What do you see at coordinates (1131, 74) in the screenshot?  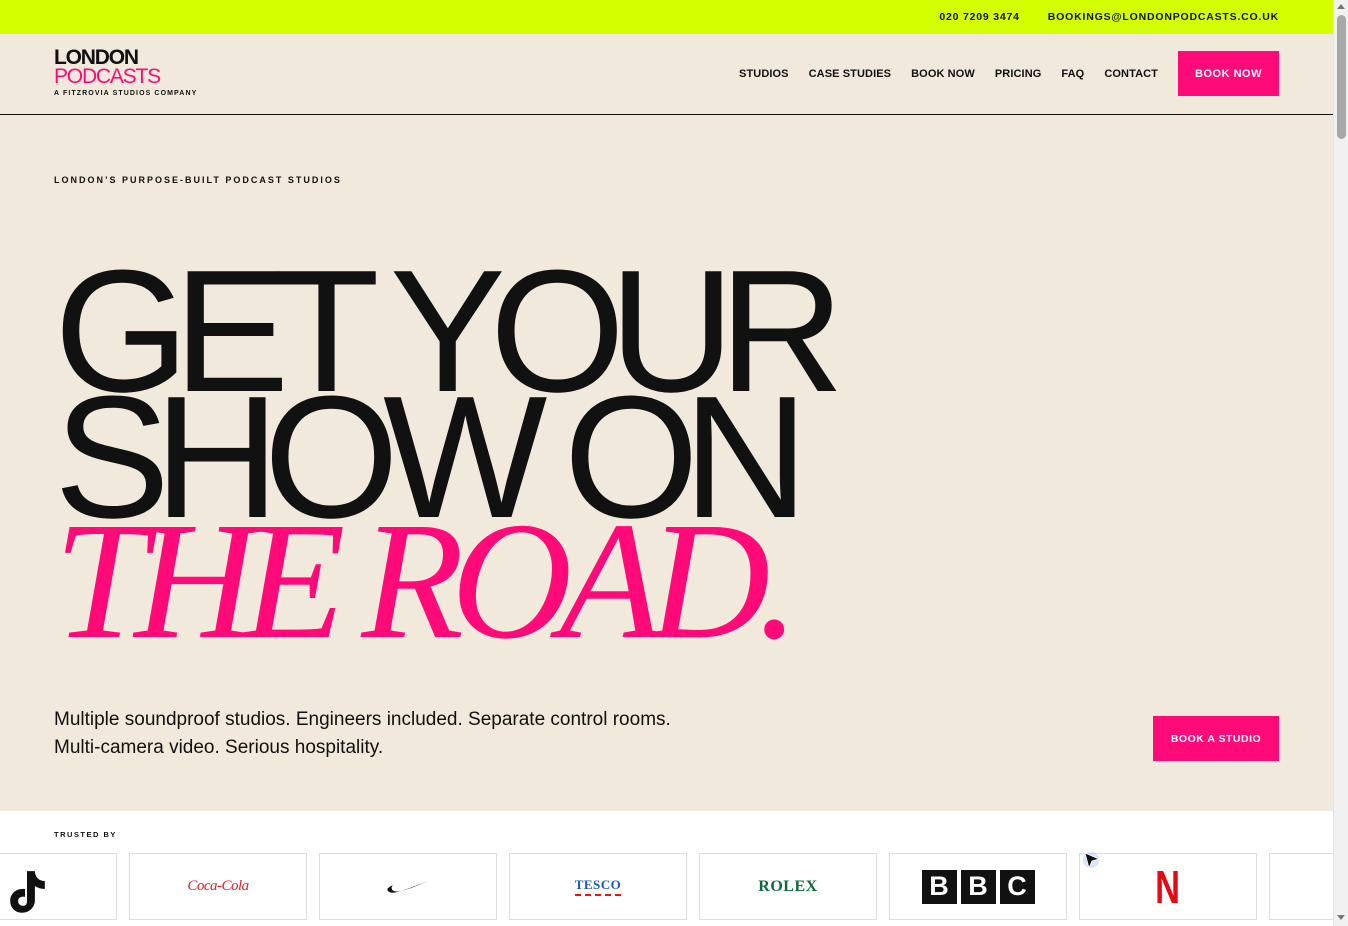 I see `nav-item-contact: CONTACT` at bounding box center [1131, 74].